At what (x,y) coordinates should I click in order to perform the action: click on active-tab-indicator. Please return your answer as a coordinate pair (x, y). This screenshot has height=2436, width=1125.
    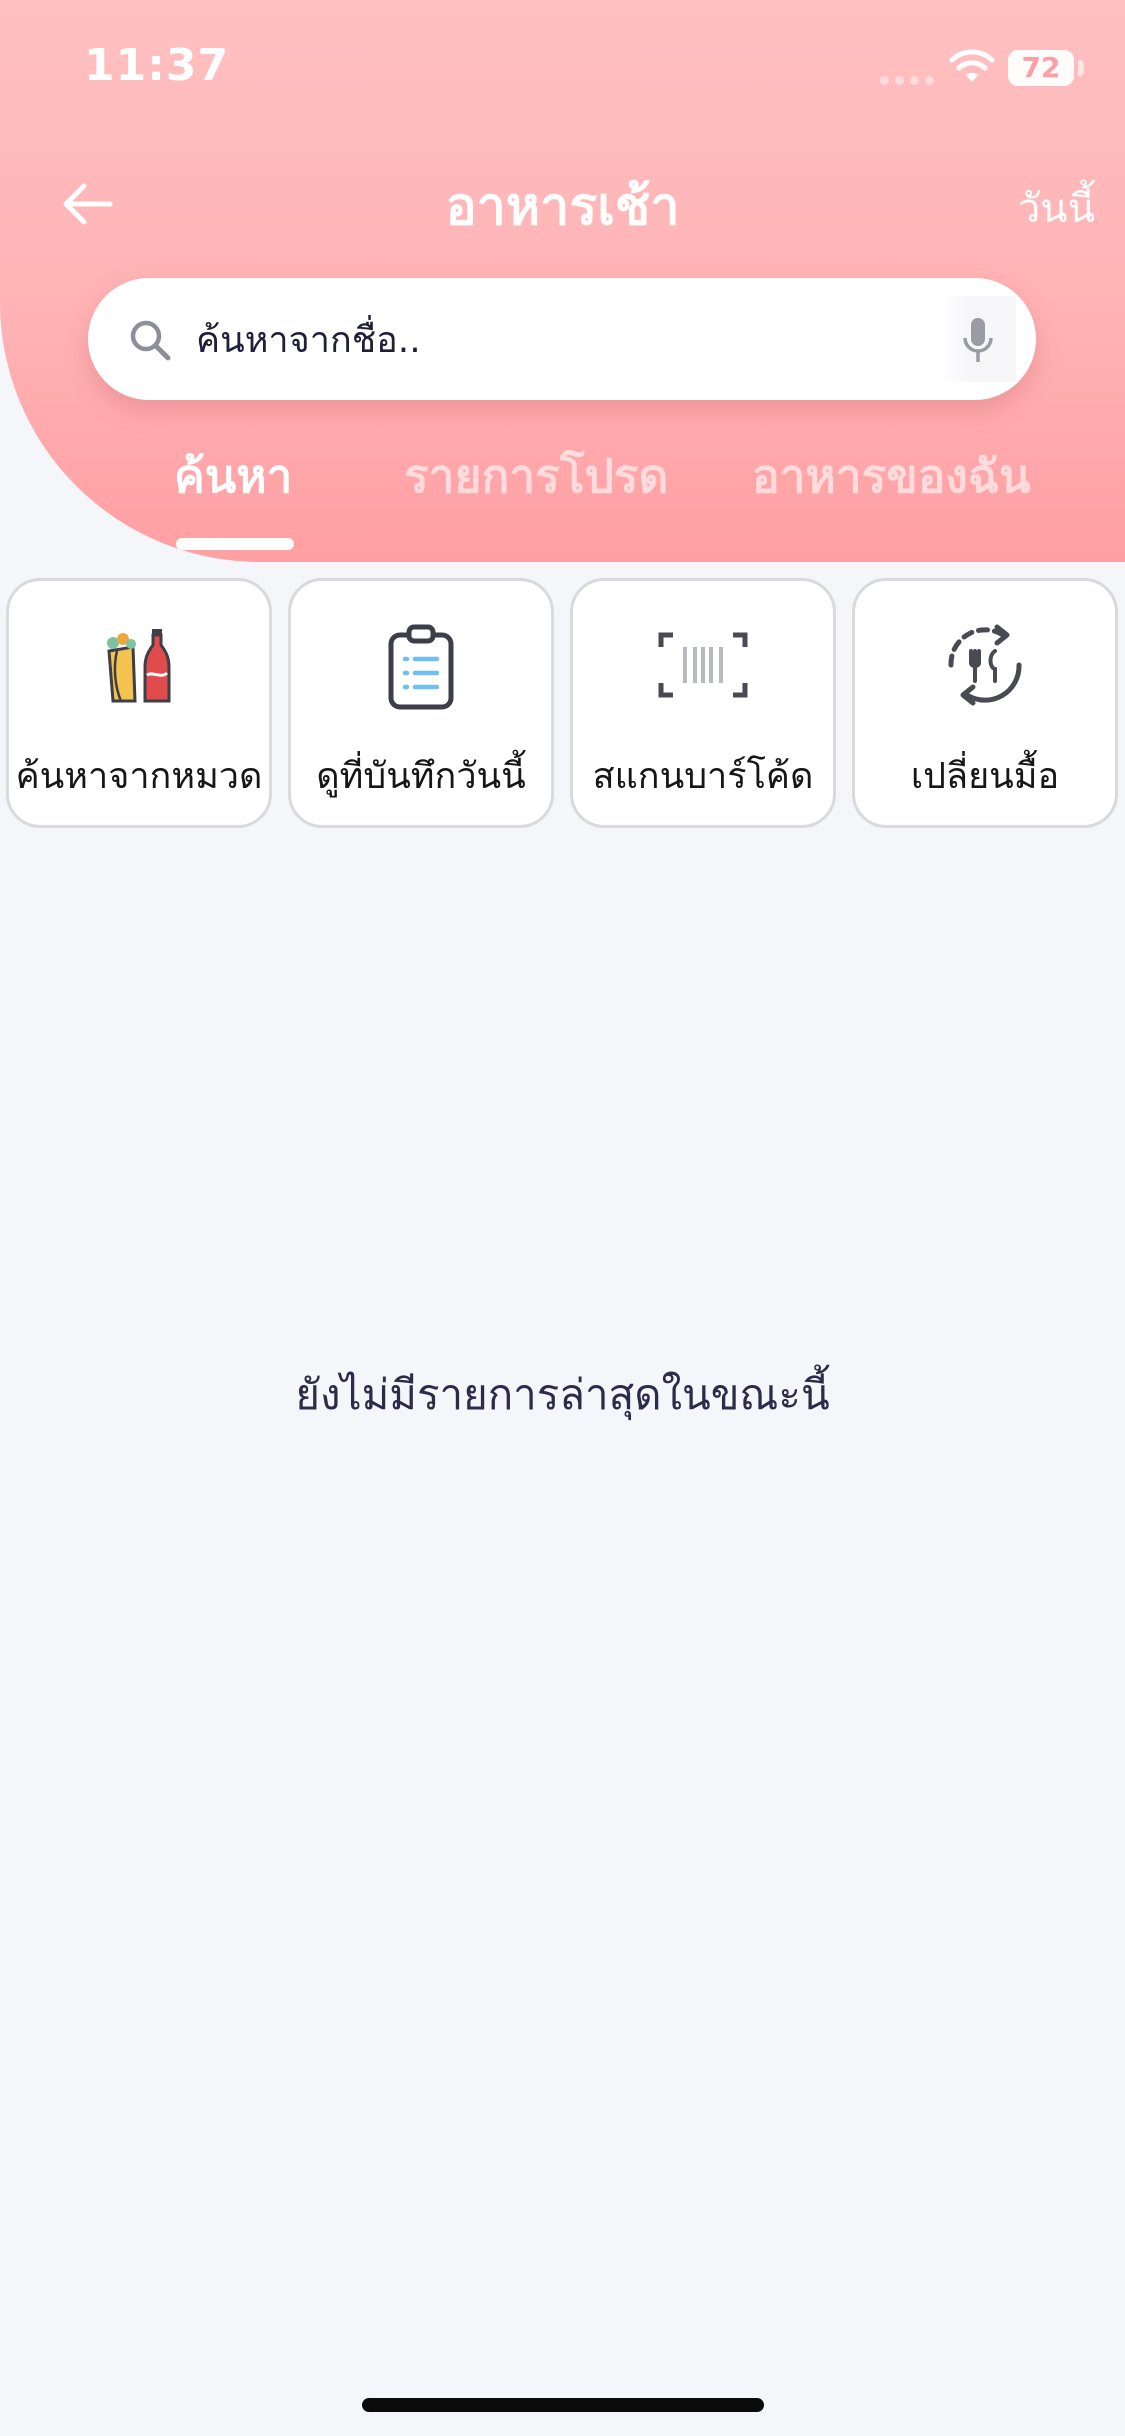
    Looking at the image, I should click on (235, 544).